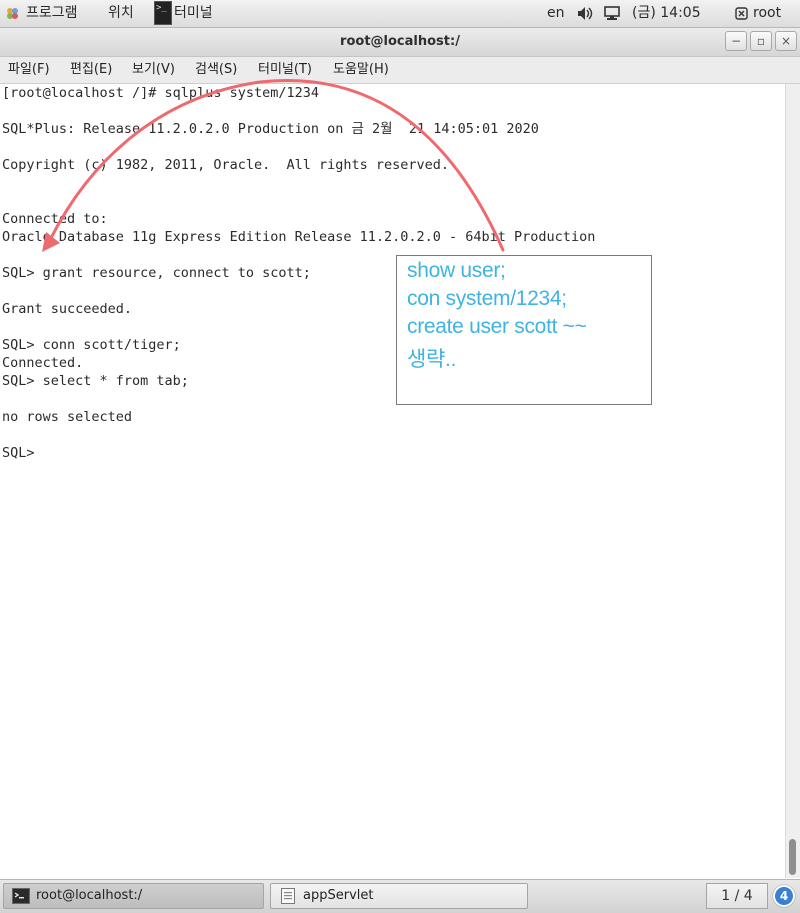  I want to click on terminal-line: [root@localhost /]# sqlplus system/1234, so click(160, 93).